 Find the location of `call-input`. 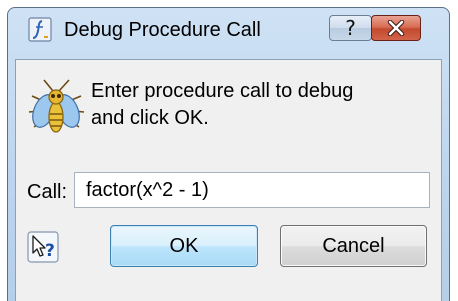

call-input is located at coordinates (252, 190).